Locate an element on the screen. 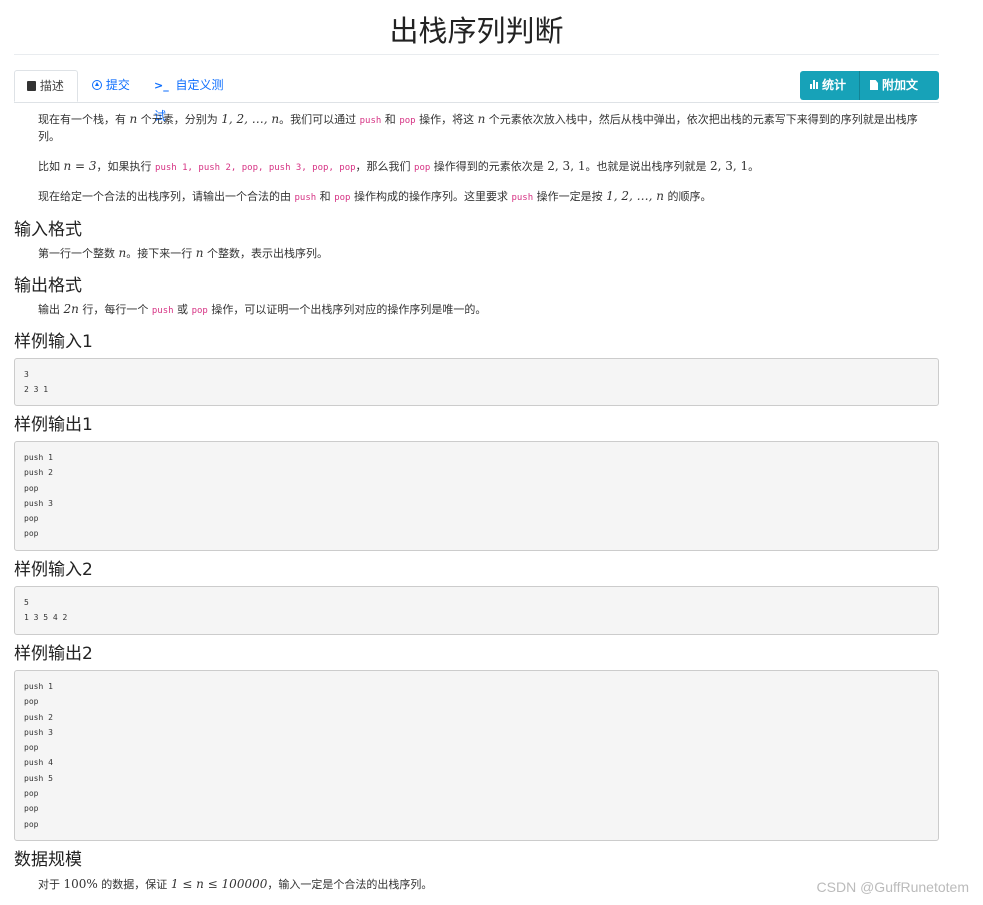 This screenshot has height=905, width=983. attachment-button: 附加文件 is located at coordinates (899, 96).